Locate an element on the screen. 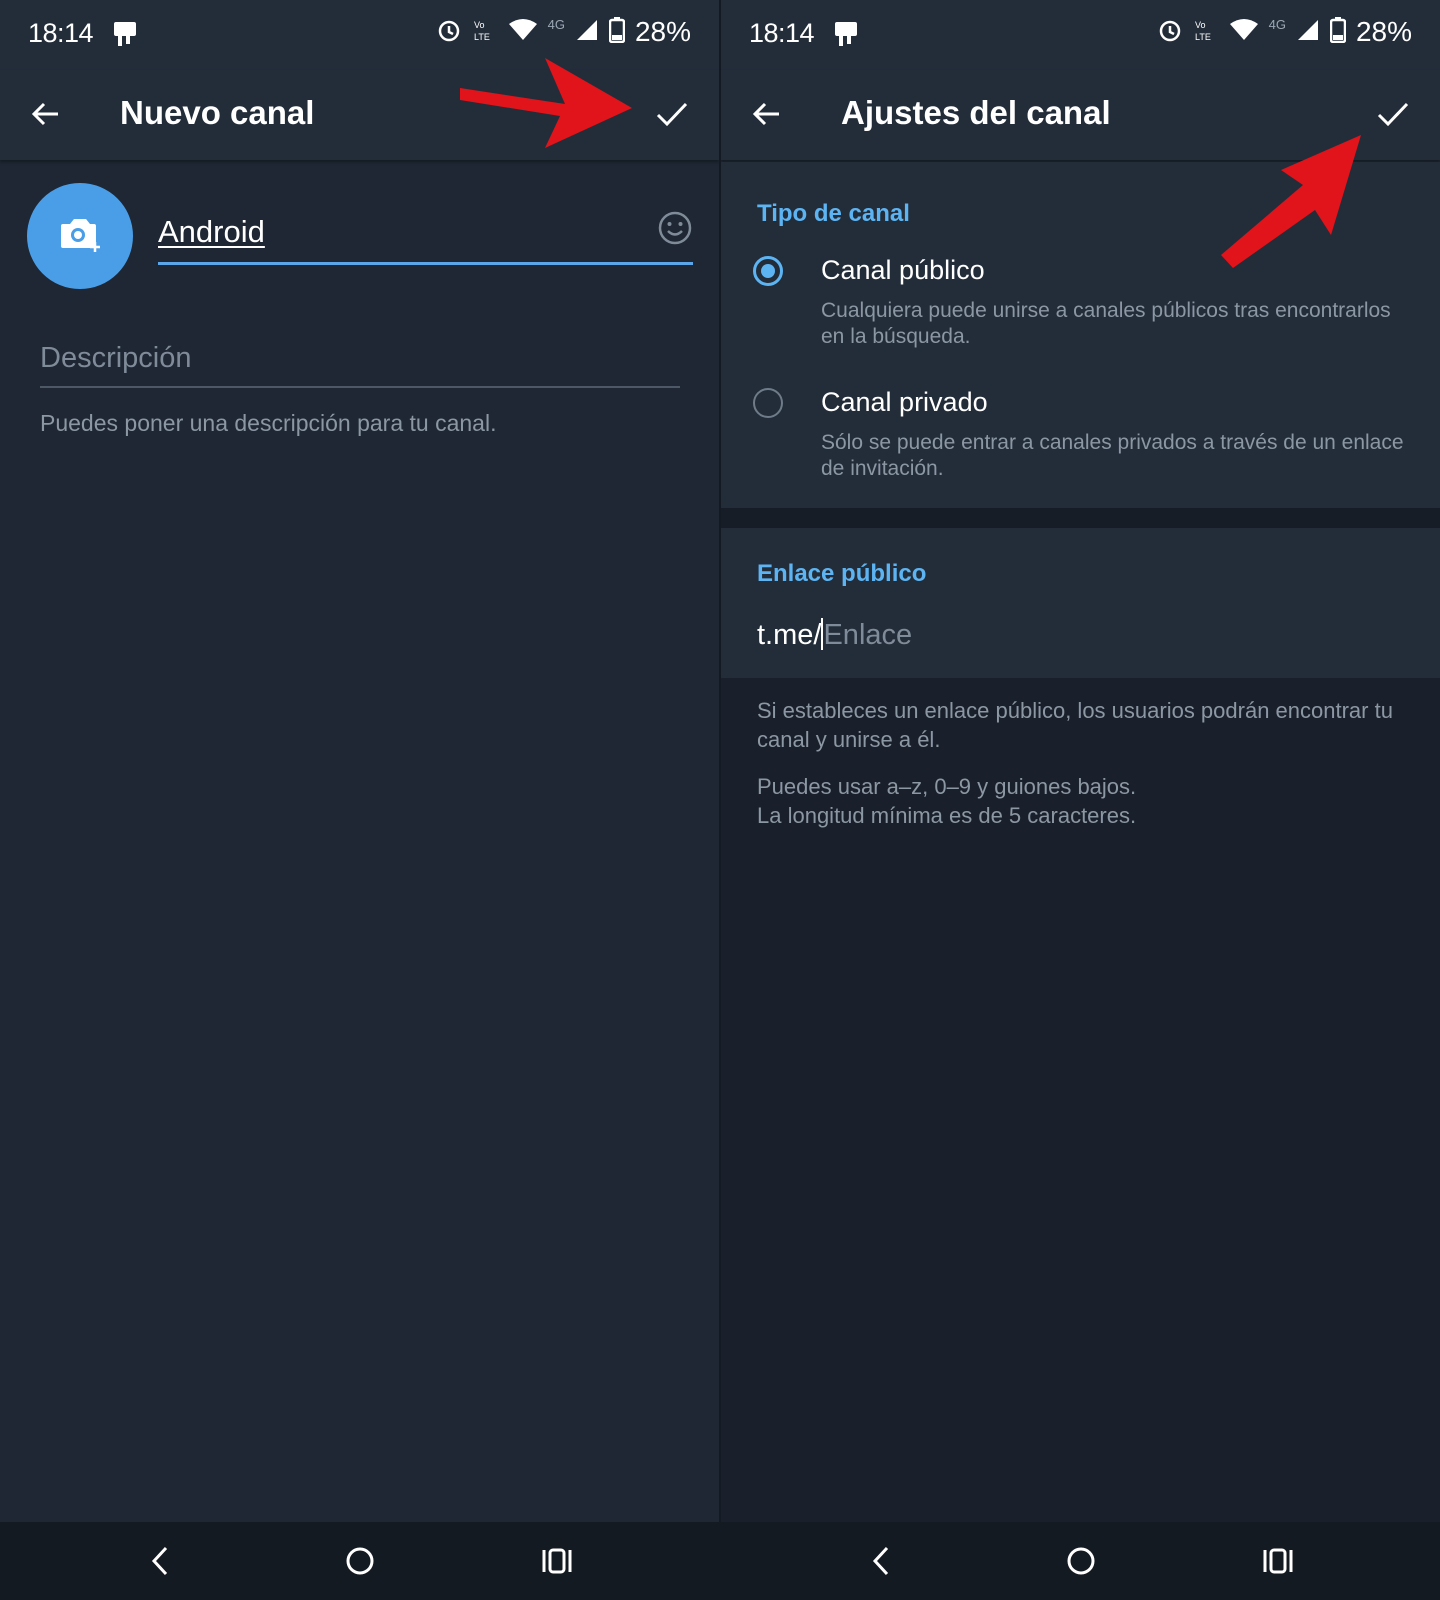  channel-photo-button is located at coordinates (80, 236).